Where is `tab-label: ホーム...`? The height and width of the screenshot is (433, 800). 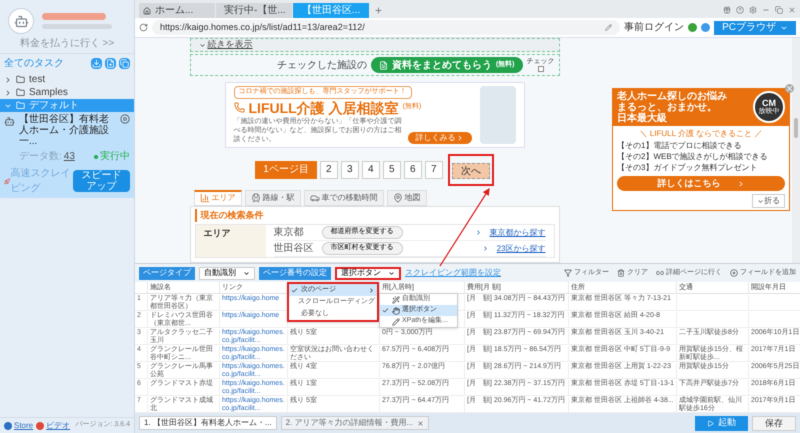
tab-label: ホーム... is located at coordinates (174, 11).